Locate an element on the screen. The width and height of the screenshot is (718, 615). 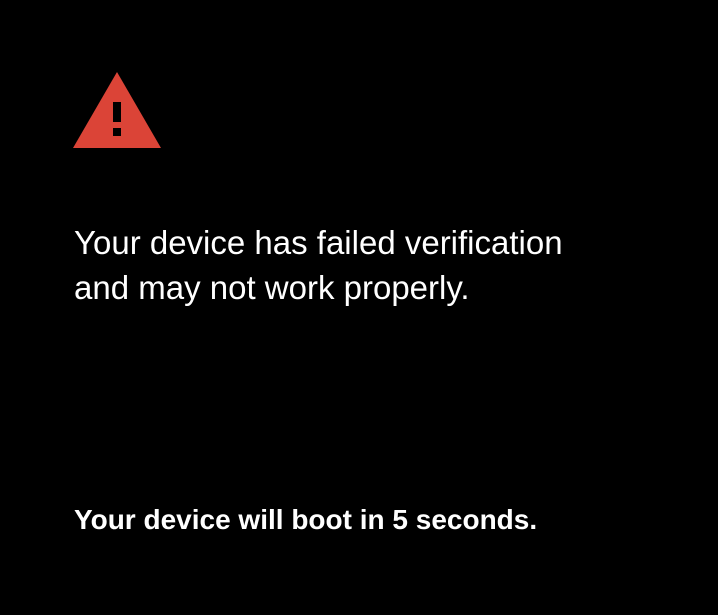
message-line-2: and may not work properly. is located at coordinates (272, 287).